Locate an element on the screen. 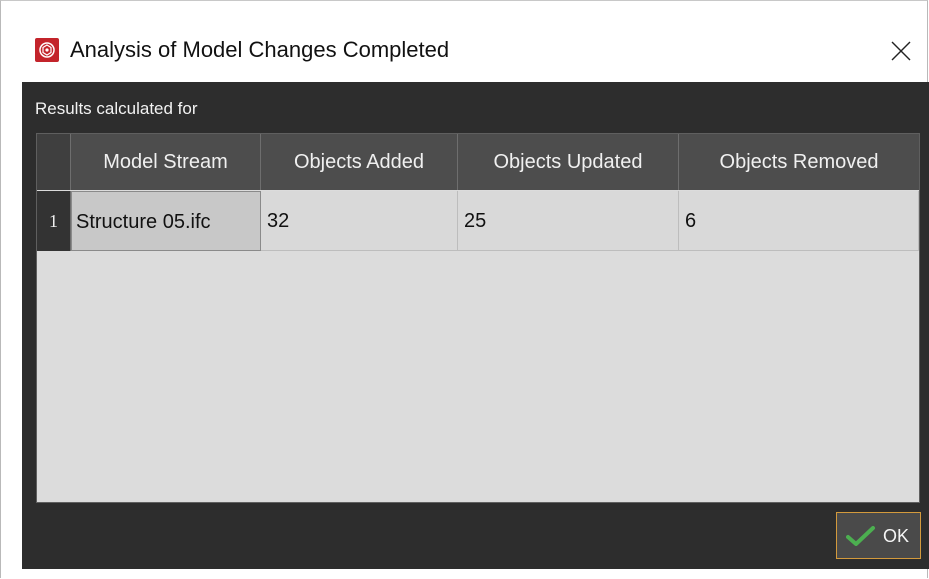  ok-label: OK is located at coordinates (896, 536).